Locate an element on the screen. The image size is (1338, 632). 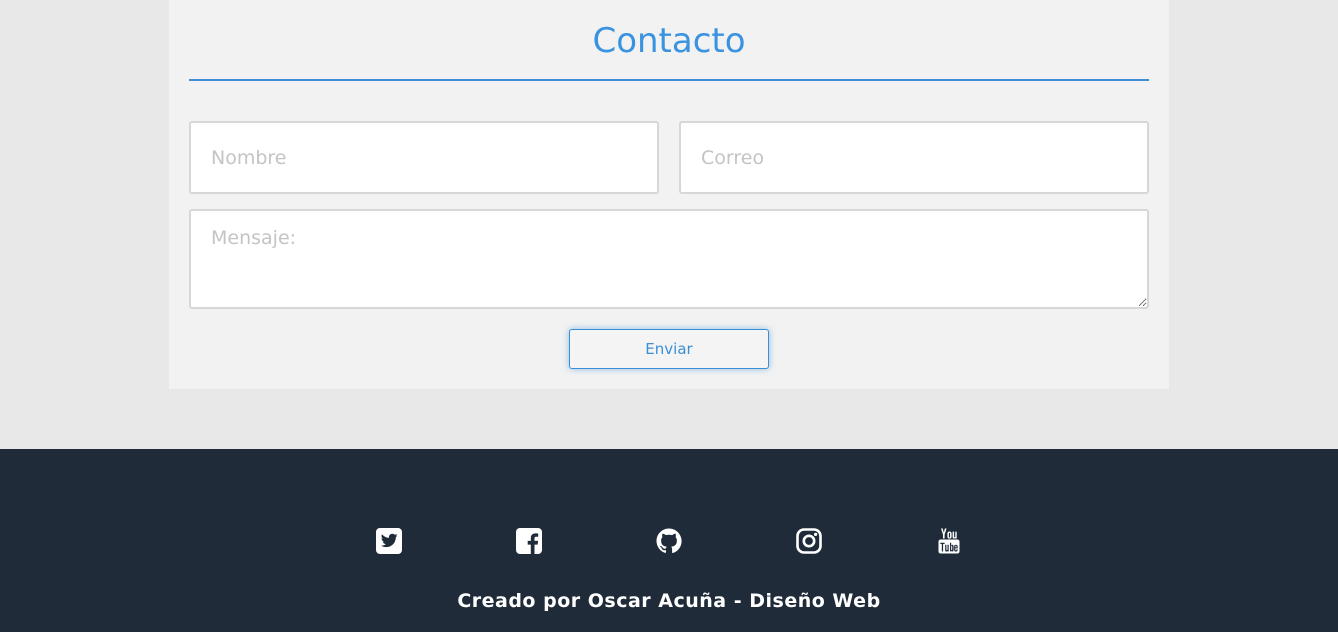
contact-title: Contacto is located at coordinates (669, 40).